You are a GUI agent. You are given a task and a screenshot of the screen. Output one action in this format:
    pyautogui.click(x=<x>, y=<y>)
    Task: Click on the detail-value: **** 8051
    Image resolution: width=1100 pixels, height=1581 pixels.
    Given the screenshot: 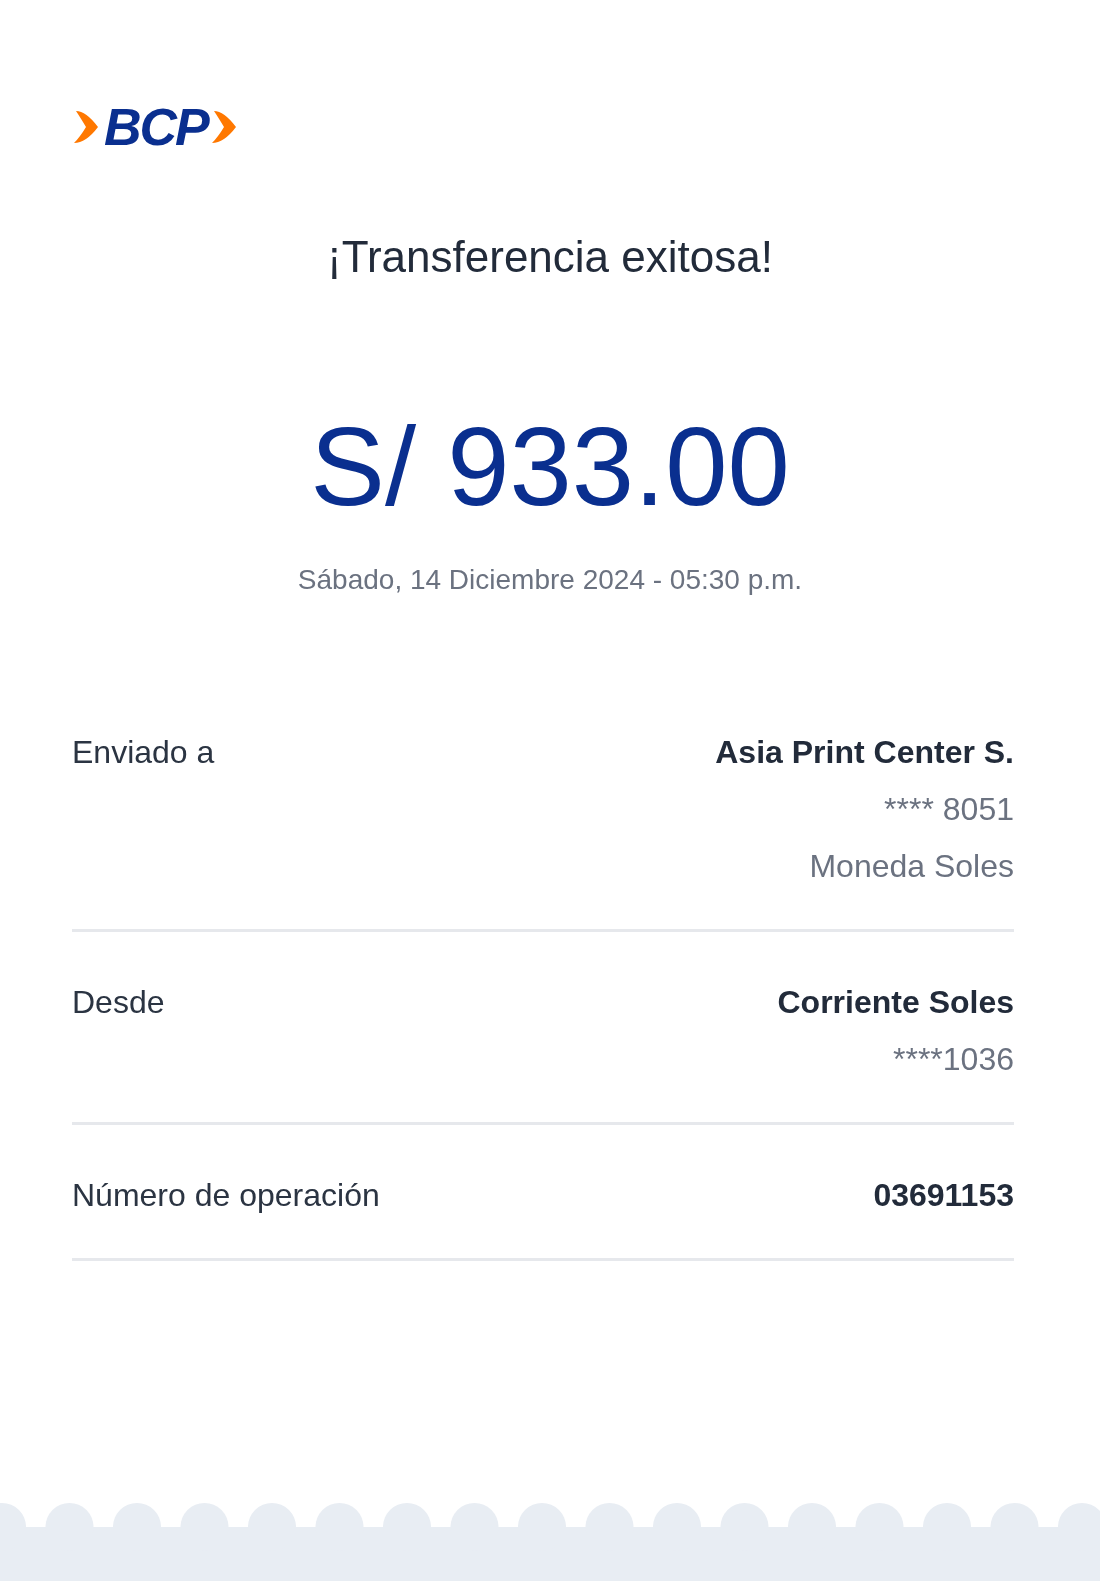 What is the action you would take?
    pyautogui.click(x=949, y=809)
    